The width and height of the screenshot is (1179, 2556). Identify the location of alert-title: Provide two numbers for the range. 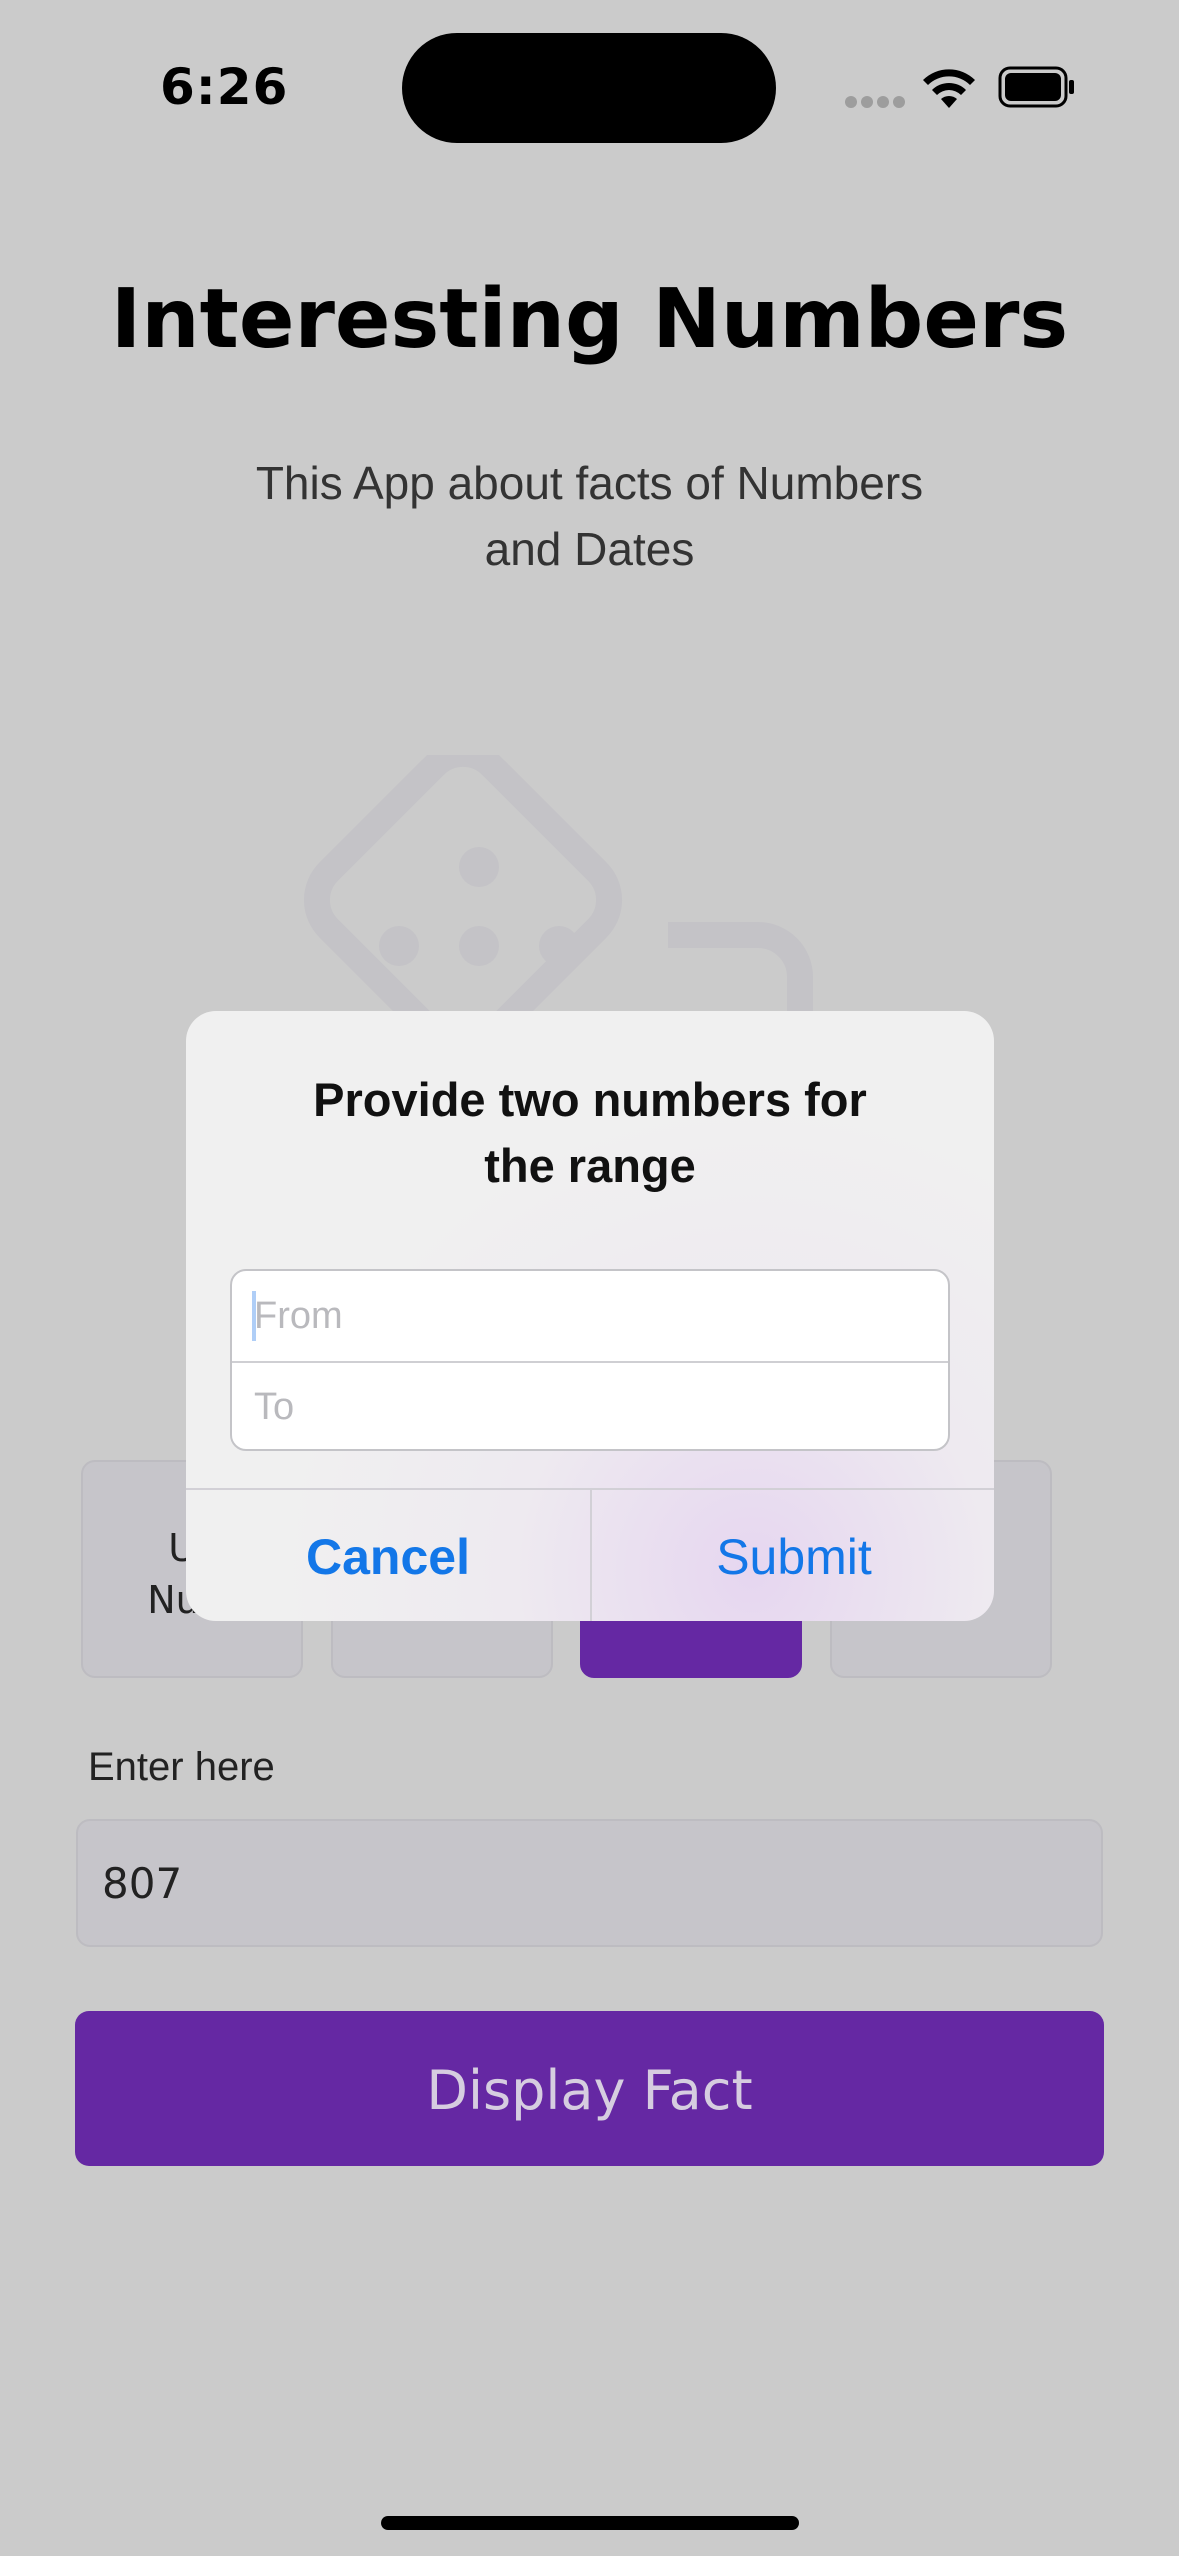
(590, 1133).